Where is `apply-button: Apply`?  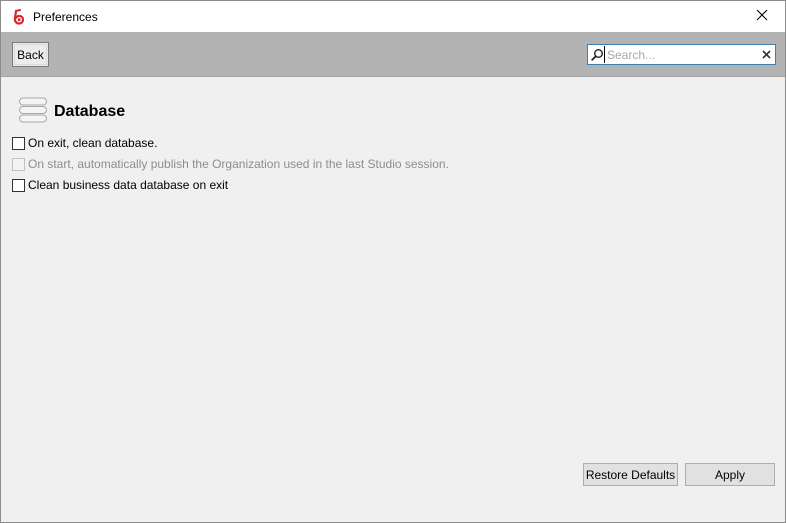 apply-button: Apply is located at coordinates (730, 474).